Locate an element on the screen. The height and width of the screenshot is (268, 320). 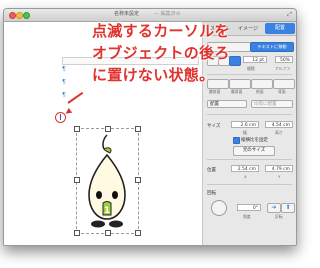
distribute-select: 均等に配置 is located at coordinates (272, 104).